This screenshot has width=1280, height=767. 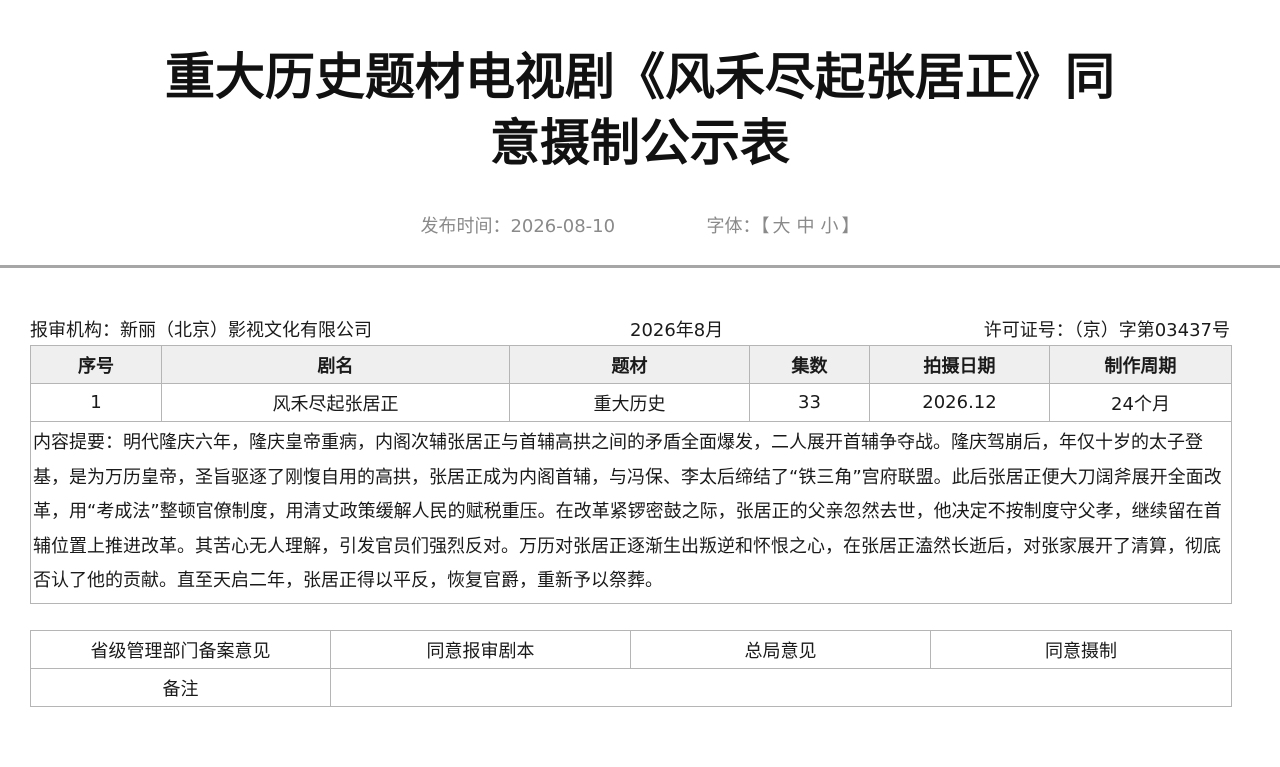 I want to click on opinion-table: 省级管理部门备案意见 同意报审剧本 总局意见 同意摄制 备注, so click(x=631, y=668).